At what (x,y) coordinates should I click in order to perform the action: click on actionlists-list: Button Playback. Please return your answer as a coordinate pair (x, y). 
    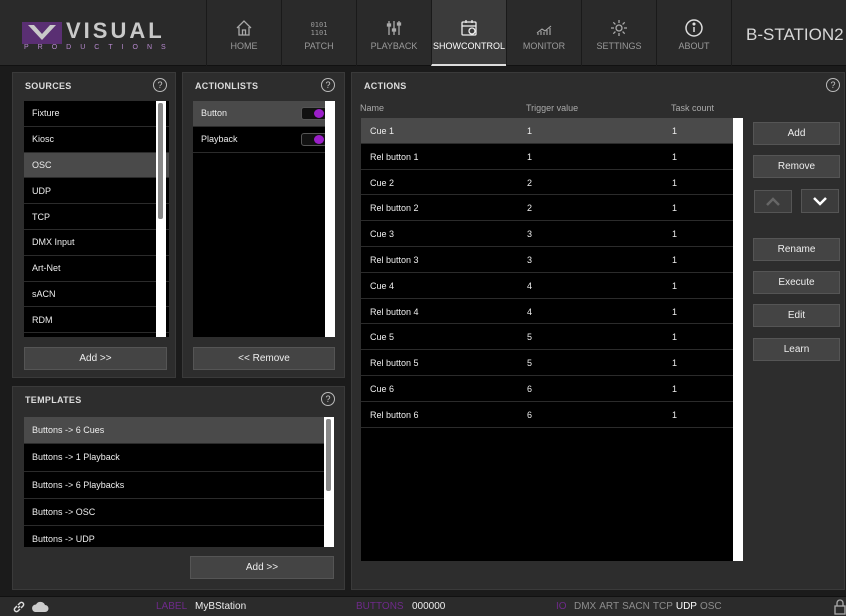
    Looking at the image, I should click on (264, 219).